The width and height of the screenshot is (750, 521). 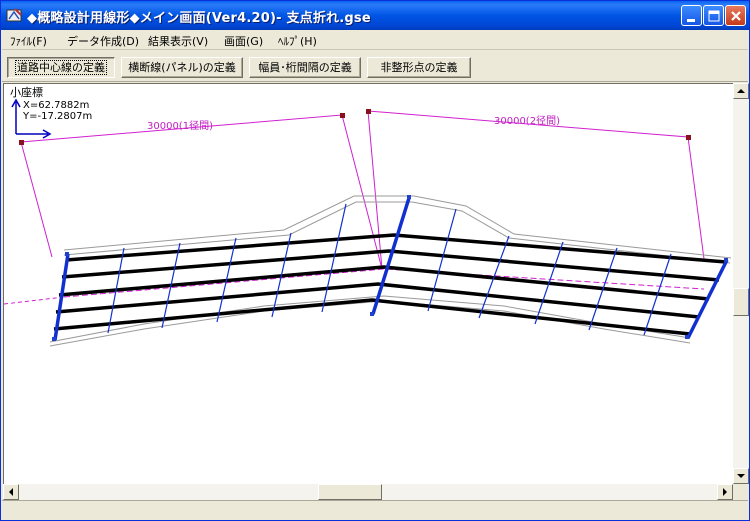 I want to click on title-bar: ◆概略設計用線形◆メイン画面(Ver4.20)- 支点折れ.gse, so click(x=375, y=15).